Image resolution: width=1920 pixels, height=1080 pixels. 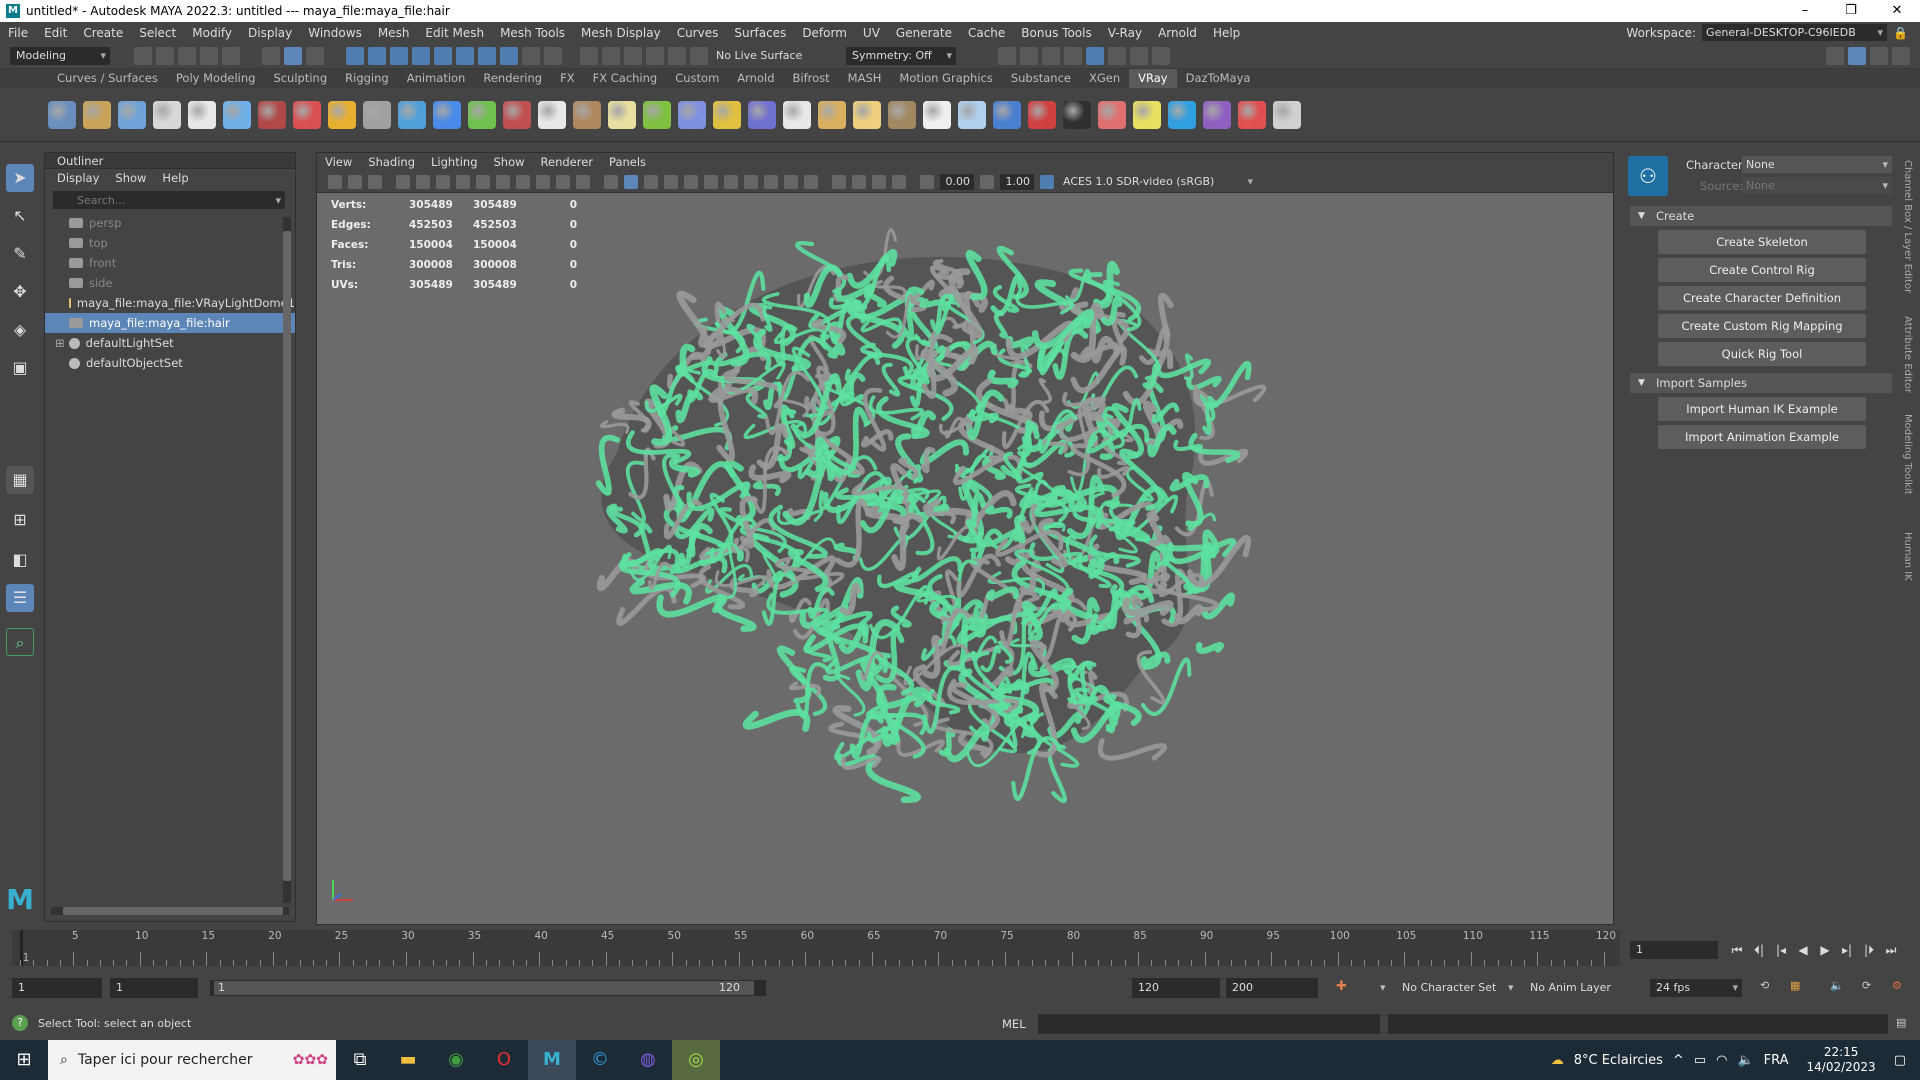 I want to click on search-icon: ⌕, so click(x=20, y=642).